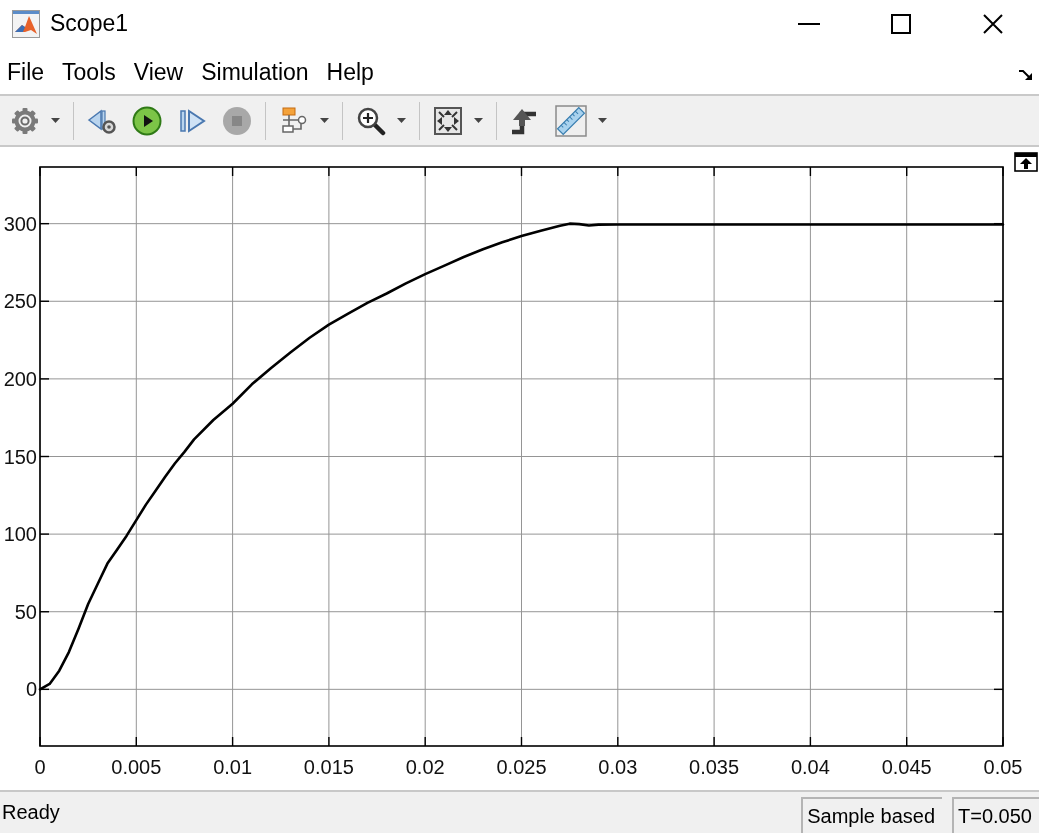 Image resolution: width=1039 pixels, height=833 pixels. Describe the element at coordinates (136, 767) in the screenshot. I see `x-tick-label: 0.005` at that location.